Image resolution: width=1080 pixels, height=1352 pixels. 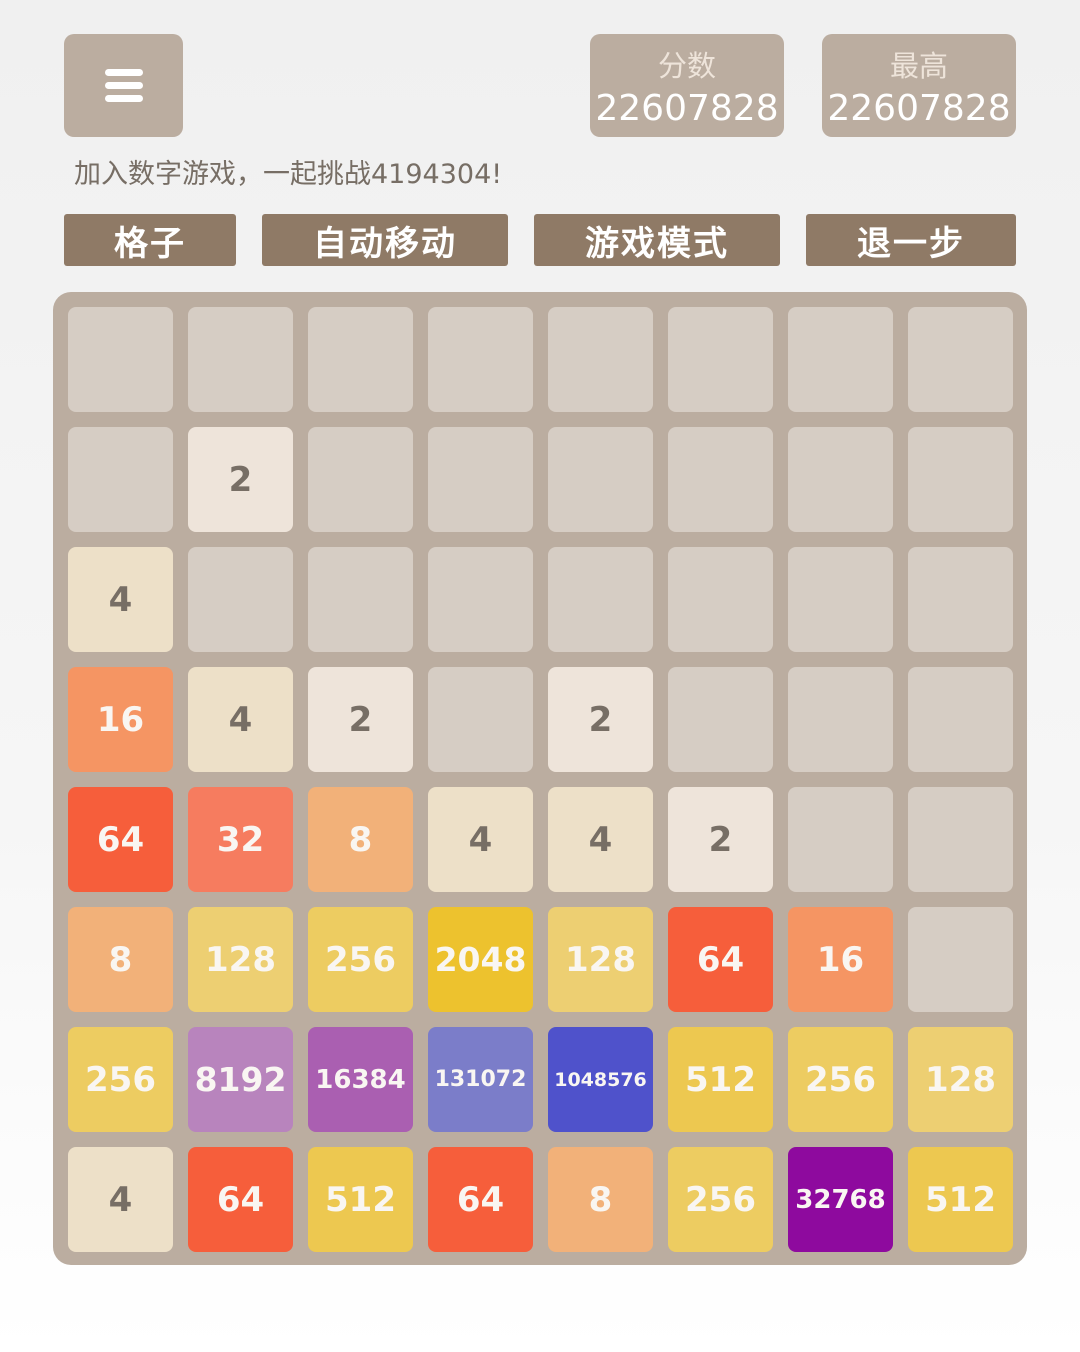 What do you see at coordinates (911, 240) in the screenshot?
I see `undo-button: 退一步` at bounding box center [911, 240].